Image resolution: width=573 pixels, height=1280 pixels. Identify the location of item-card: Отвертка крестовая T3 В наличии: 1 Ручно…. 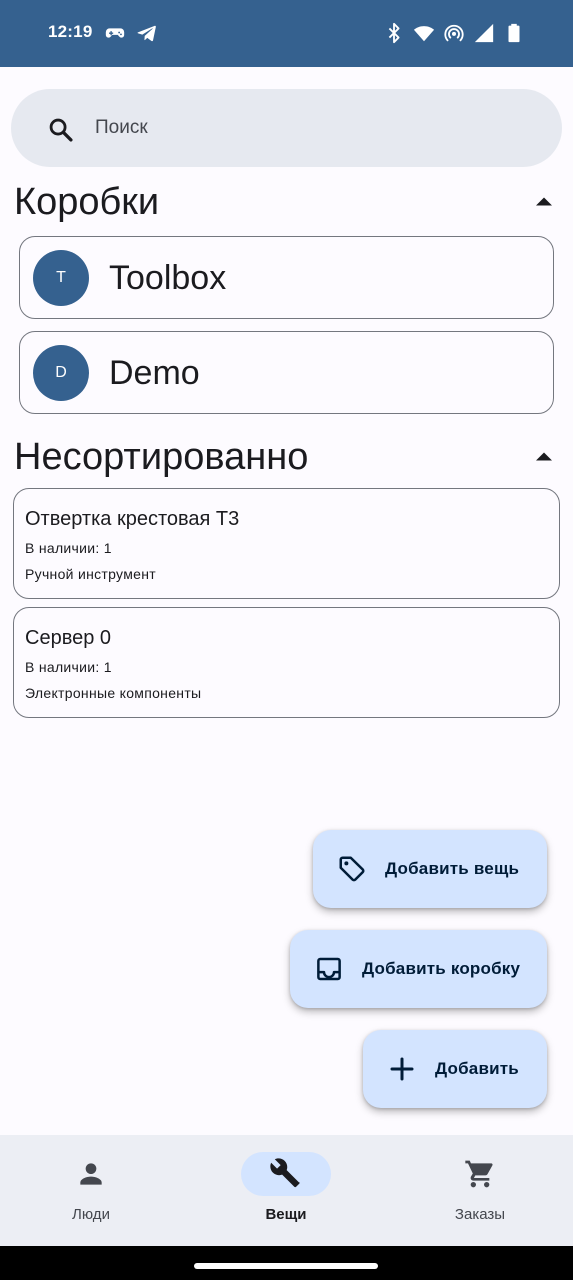
(286, 543).